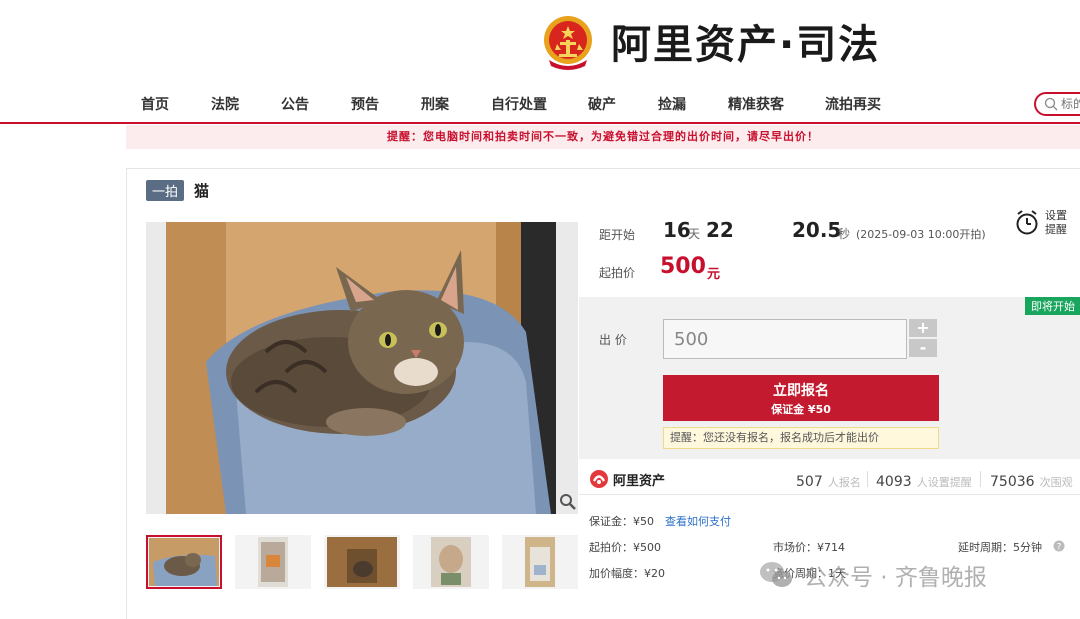 This screenshot has width=1080, height=619. I want to click on help-icon: ?, so click(1059, 546).